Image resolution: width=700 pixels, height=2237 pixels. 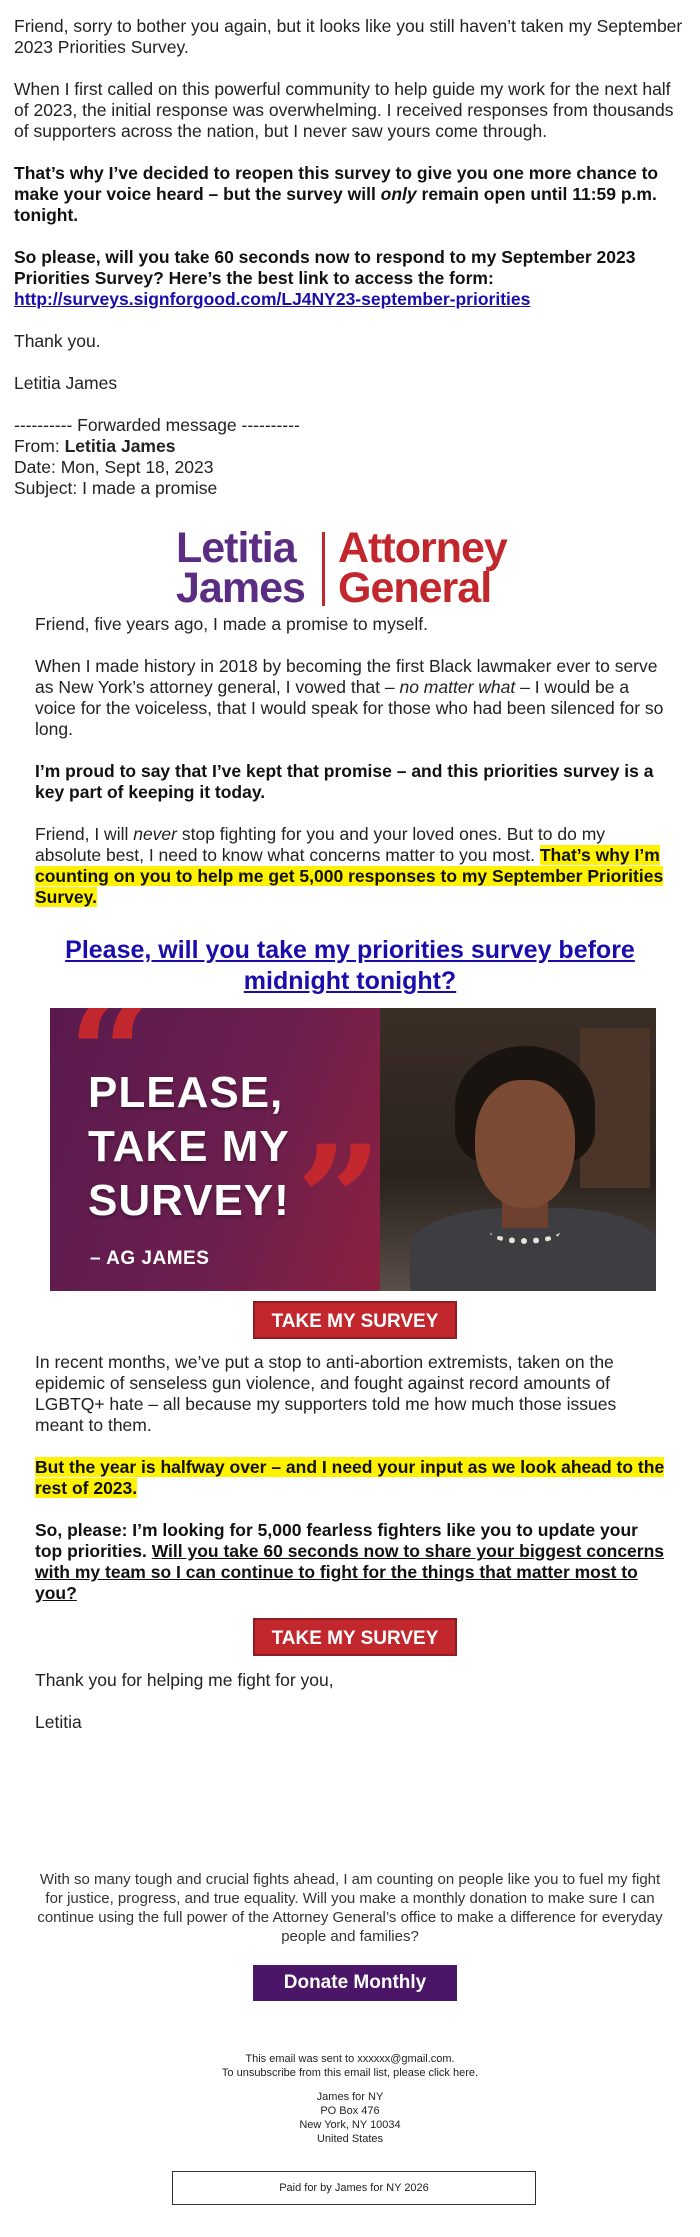 What do you see at coordinates (355, 1983) in the screenshot?
I see `donate-monthly-button: Donate Monthly` at bounding box center [355, 1983].